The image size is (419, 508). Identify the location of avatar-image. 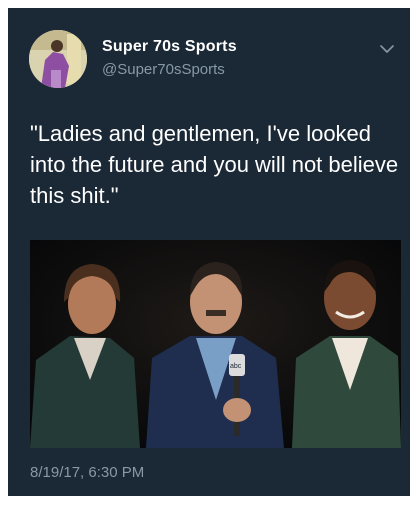
(58, 59).